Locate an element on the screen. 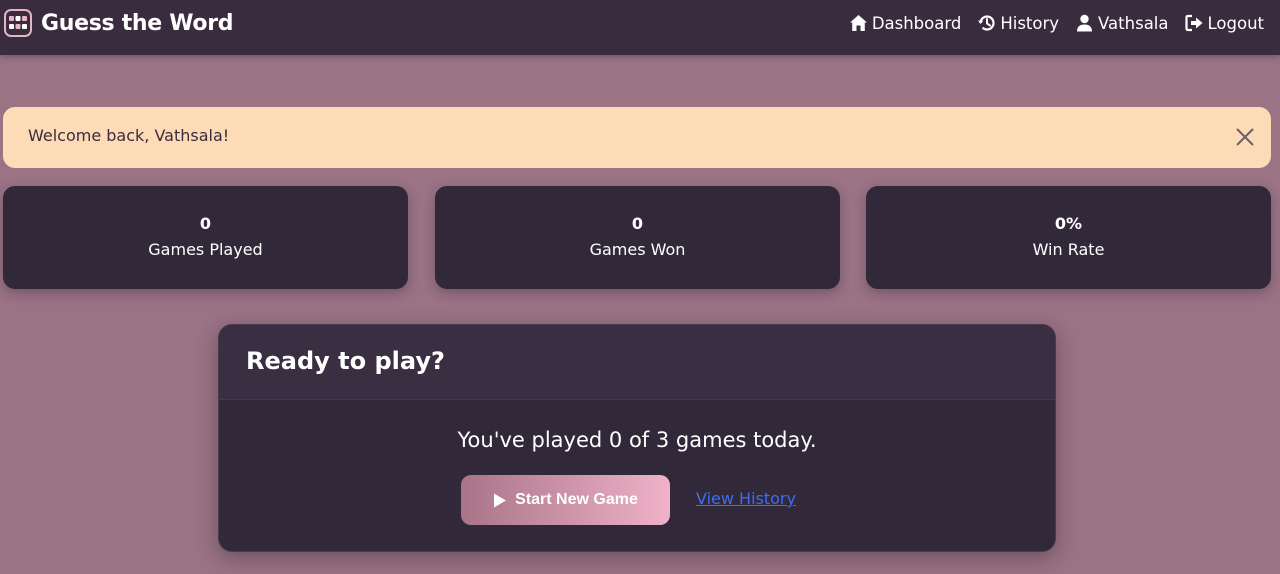 The image size is (1280, 574). view-history-link: View History is located at coordinates (746, 498).